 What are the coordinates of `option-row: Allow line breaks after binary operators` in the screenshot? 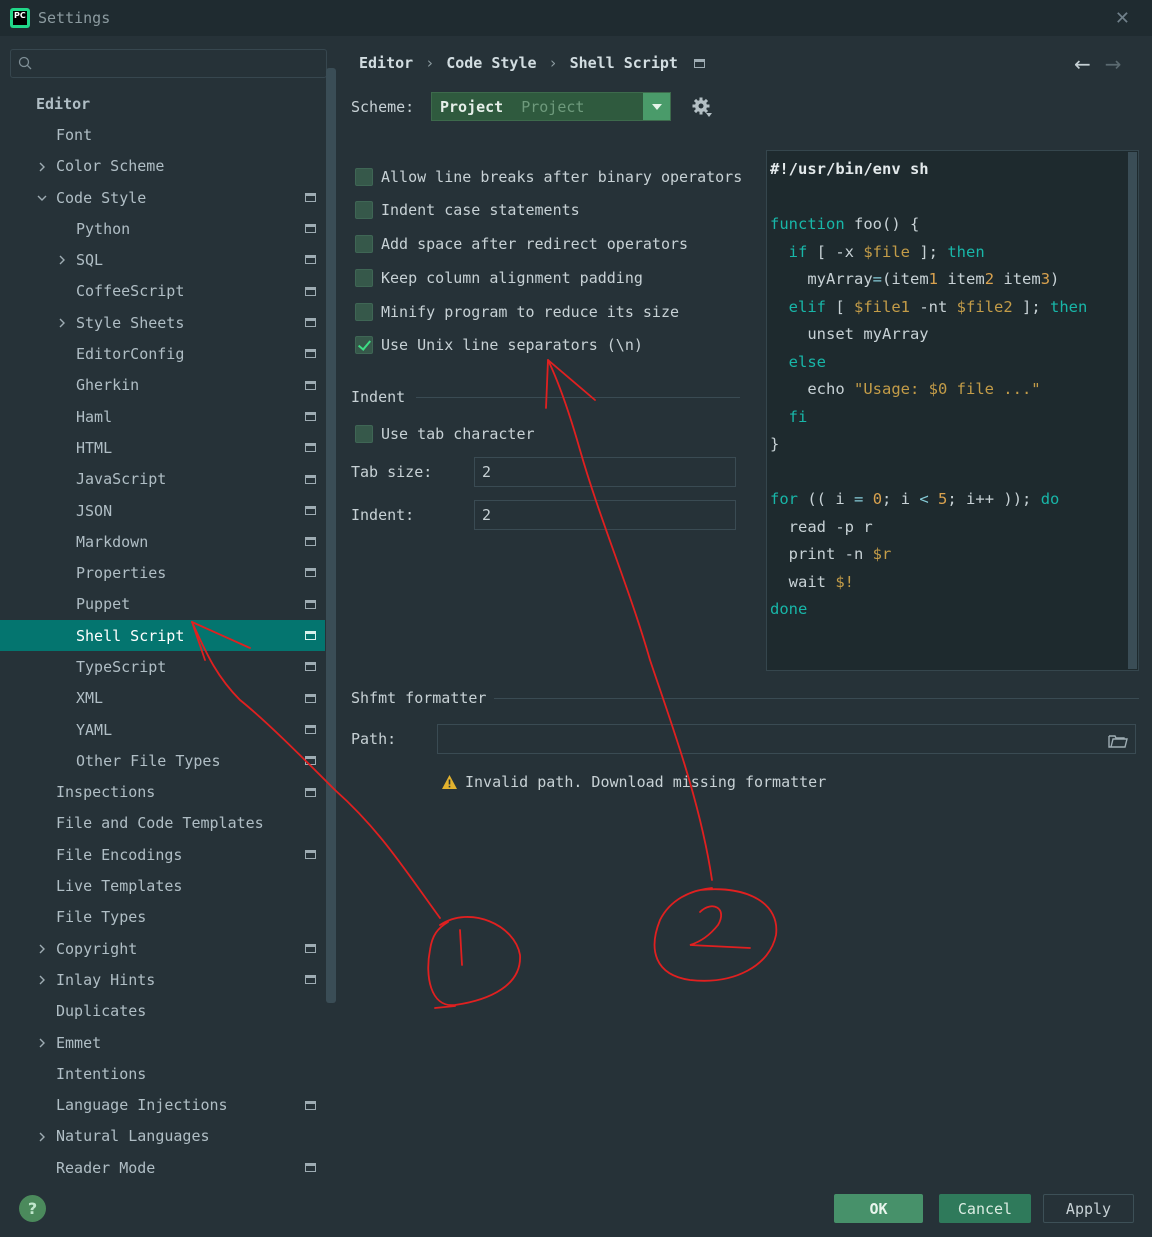 It's located at (548, 177).